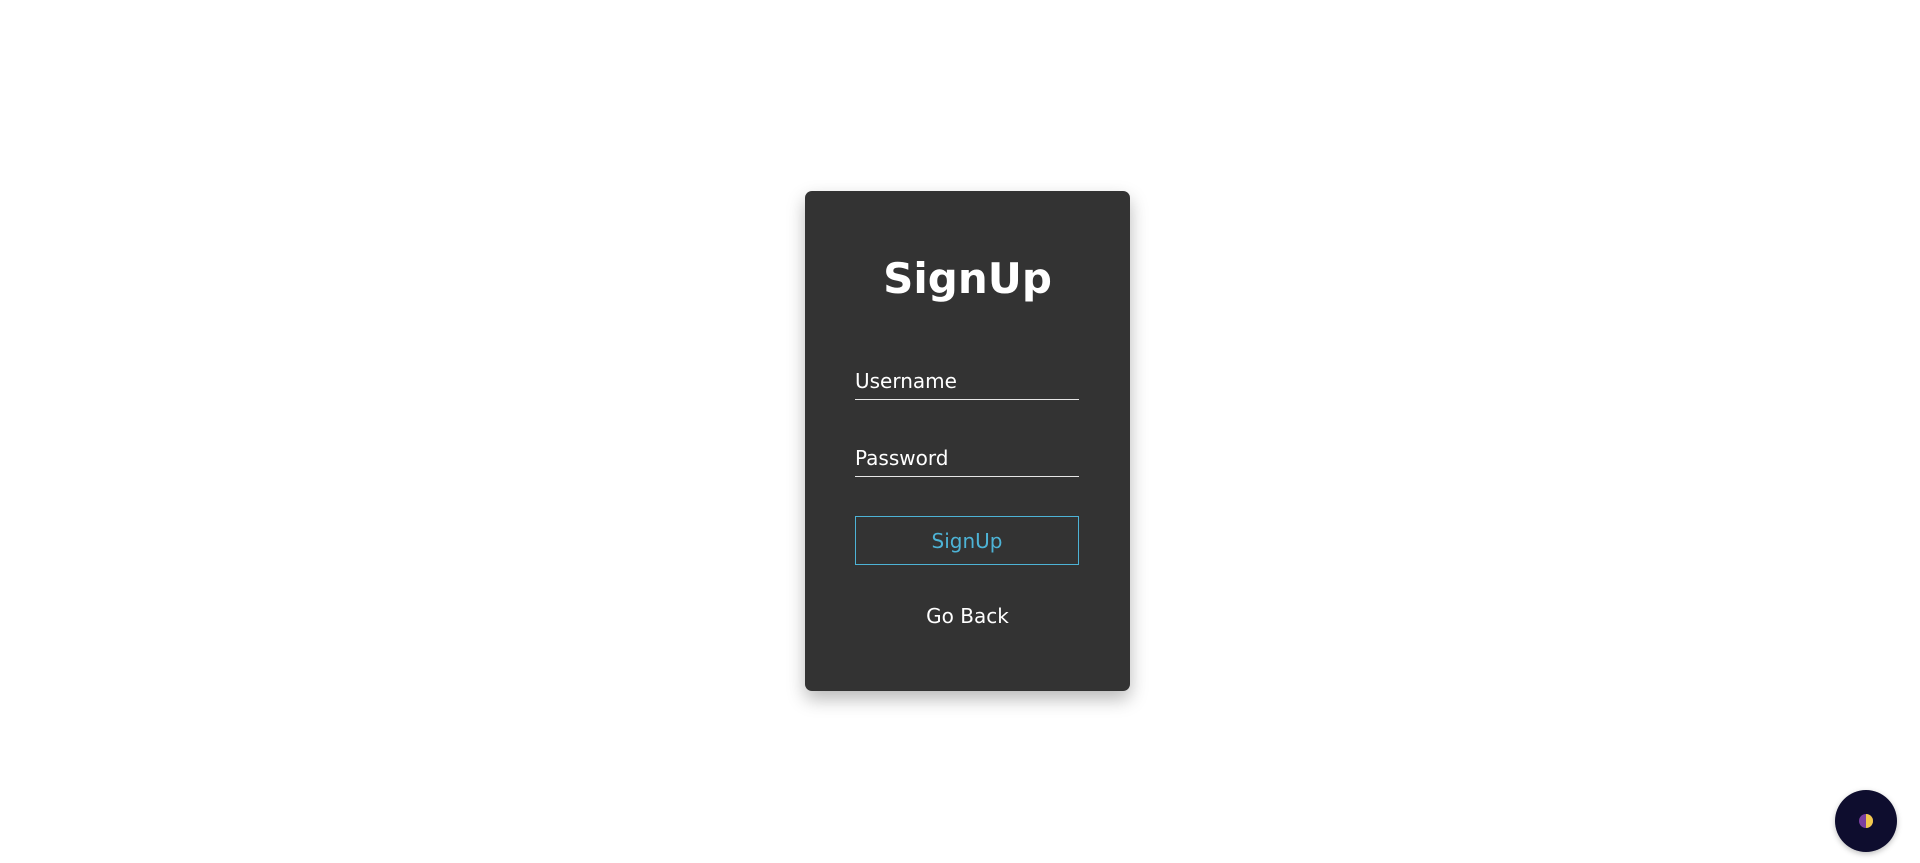  What do you see at coordinates (967, 540) in the screenshot?
I see `signup-button: SignUp` at bounding box center [967, 540].